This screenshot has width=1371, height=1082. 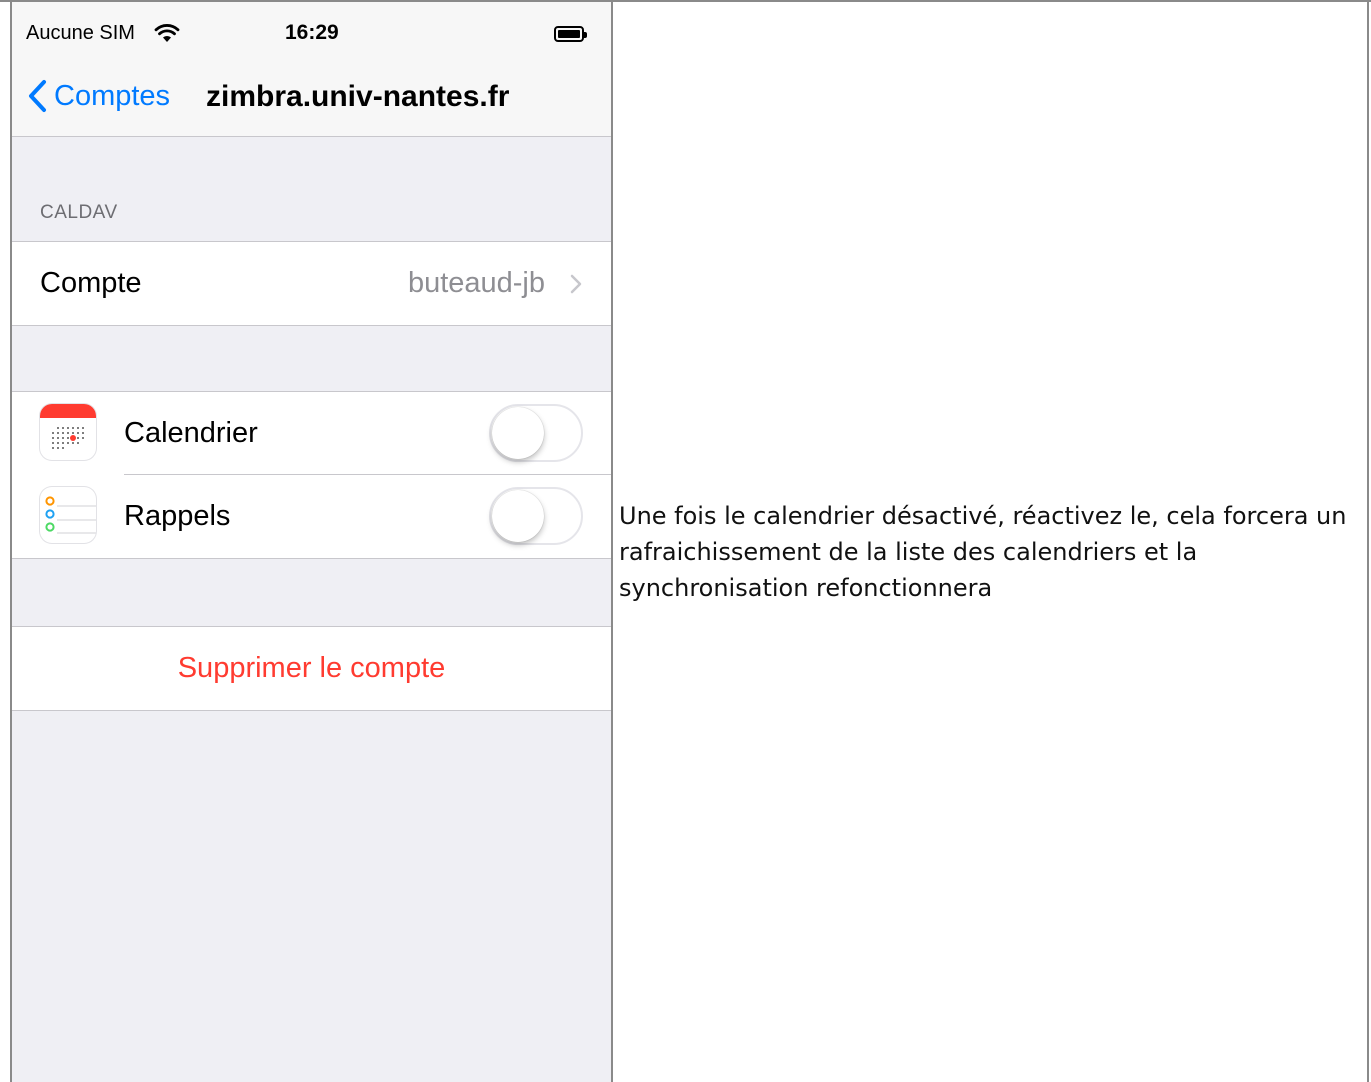 What do you see at coordinates (91, 283) in the screenshot?
I see `account-label: Compte` at bounding box center [91, 283].